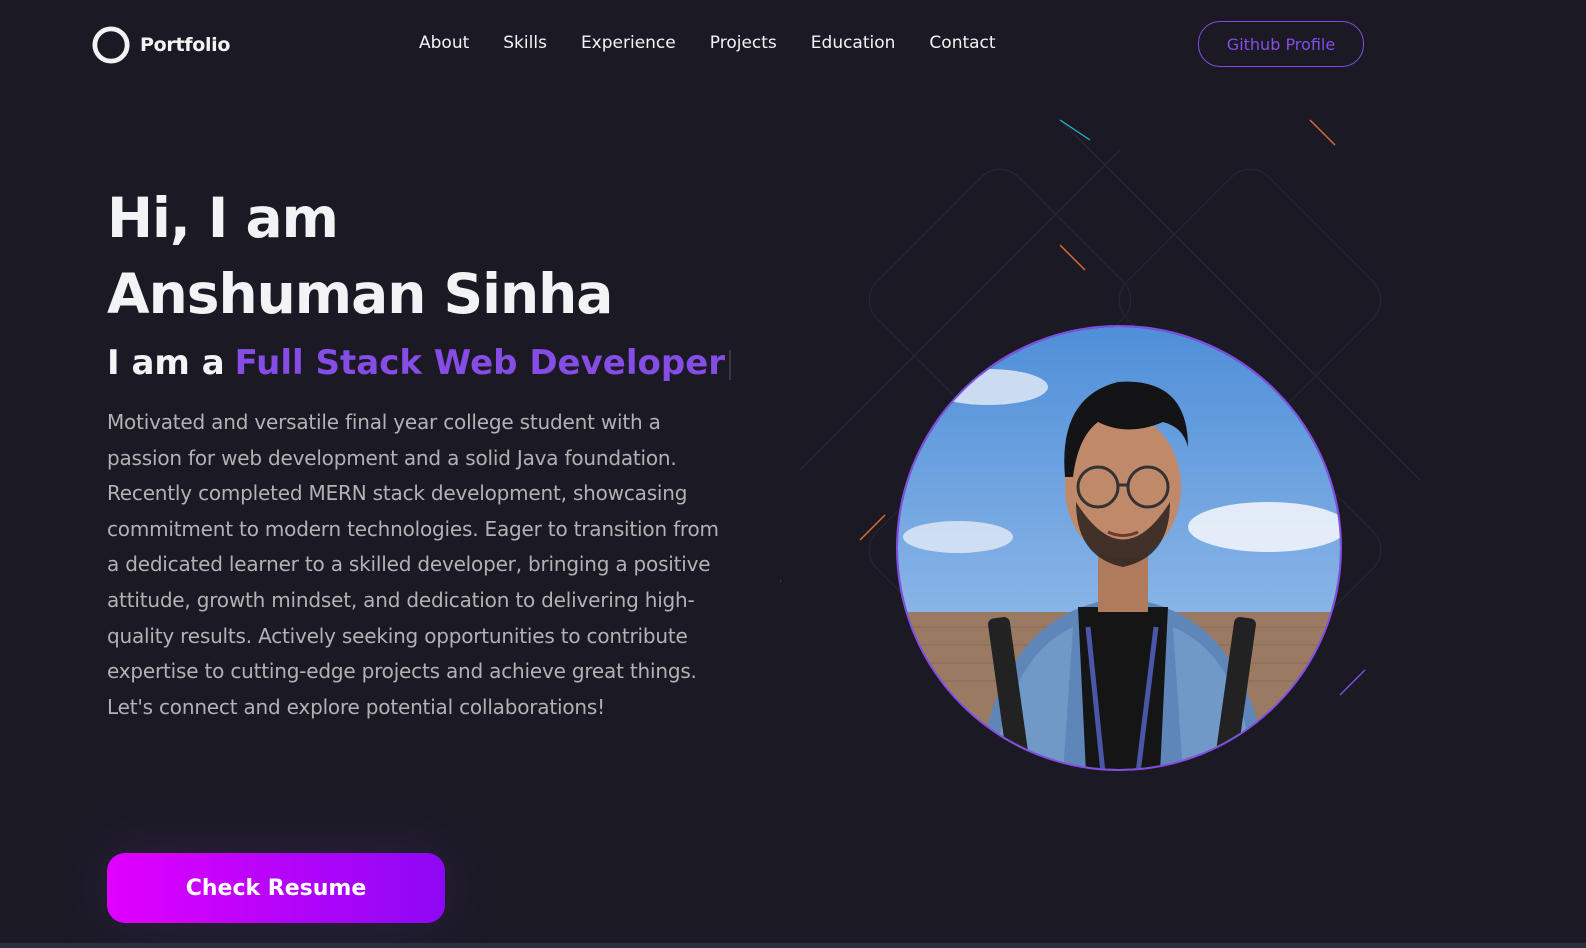 This screenshot has height=948, width=1586. I want to click on profile-photo, so click(1119, 548).